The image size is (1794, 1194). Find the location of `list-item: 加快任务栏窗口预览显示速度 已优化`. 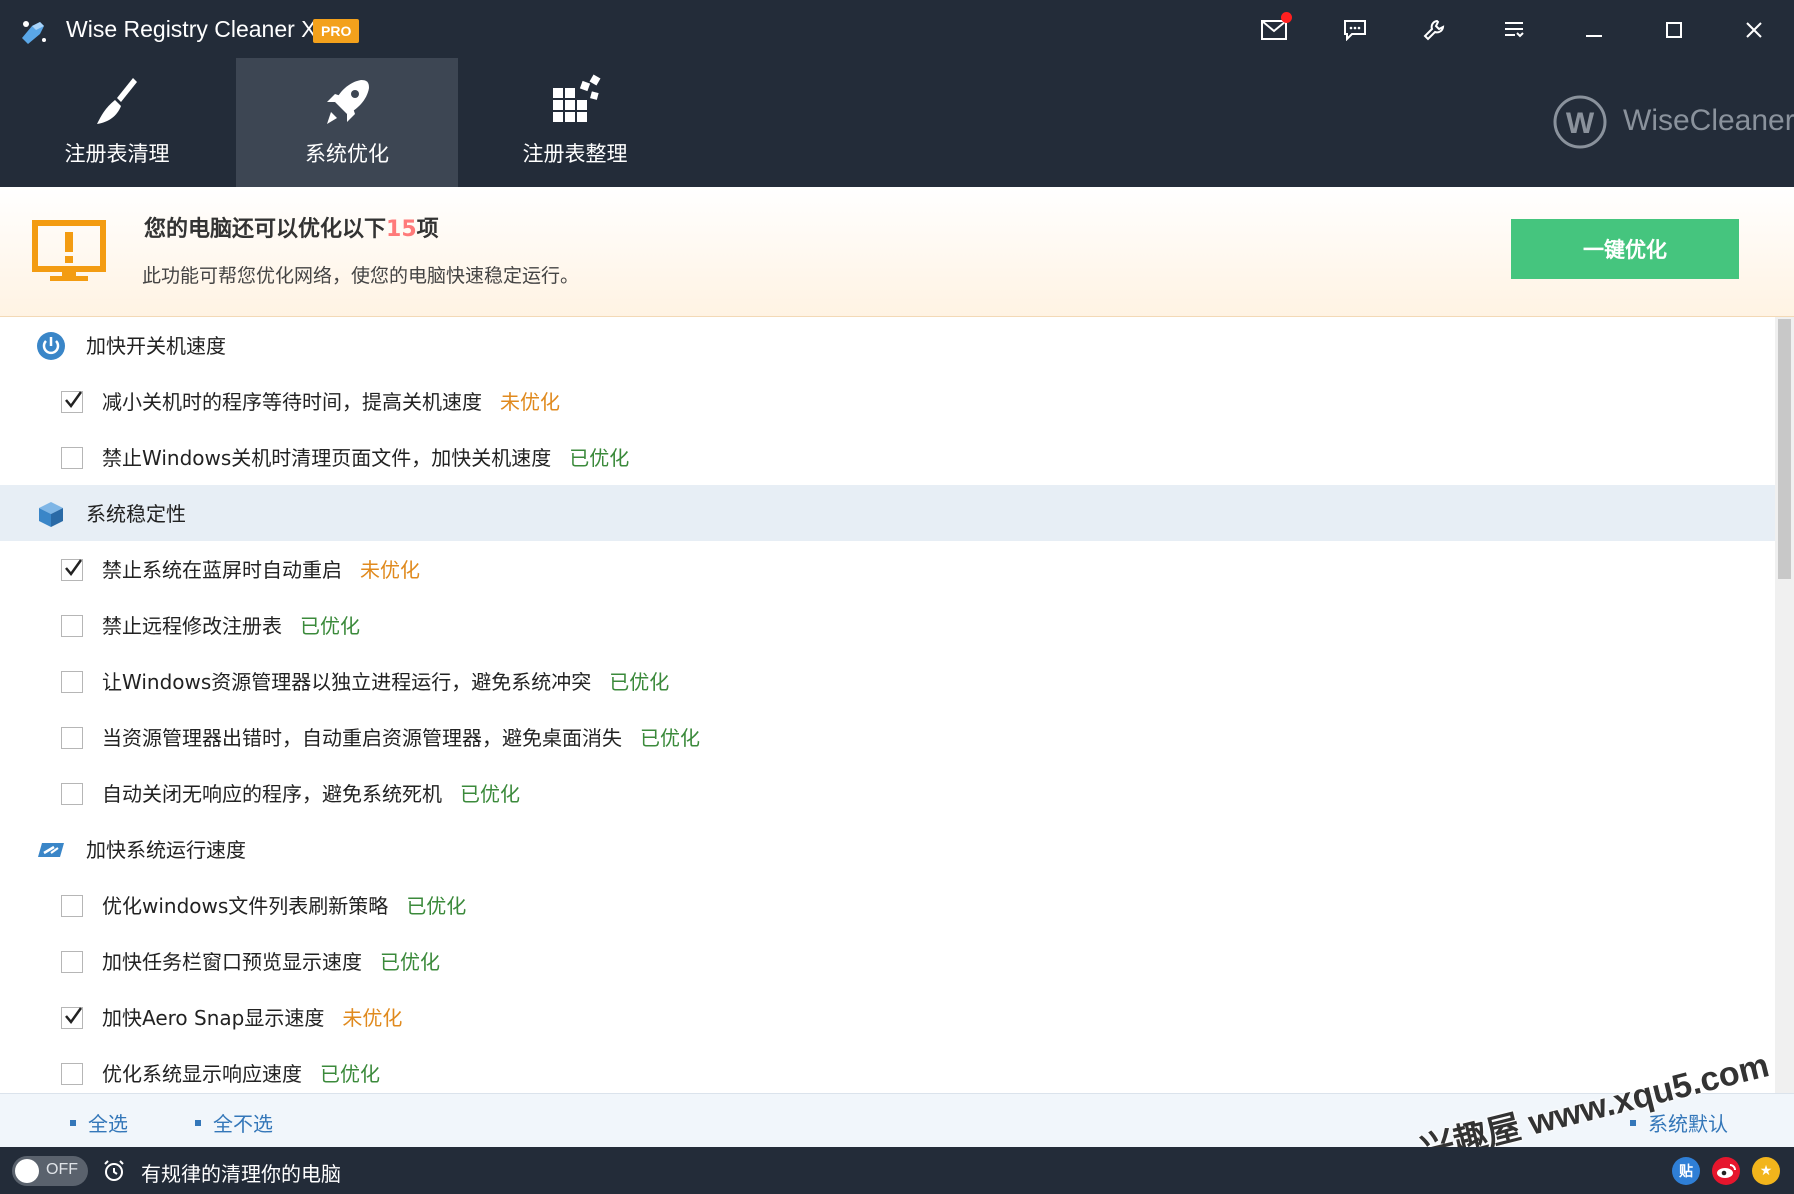

list-item: 加快任务栏窗口预览显示速度 已优化 is located at coordinates (887, 961).